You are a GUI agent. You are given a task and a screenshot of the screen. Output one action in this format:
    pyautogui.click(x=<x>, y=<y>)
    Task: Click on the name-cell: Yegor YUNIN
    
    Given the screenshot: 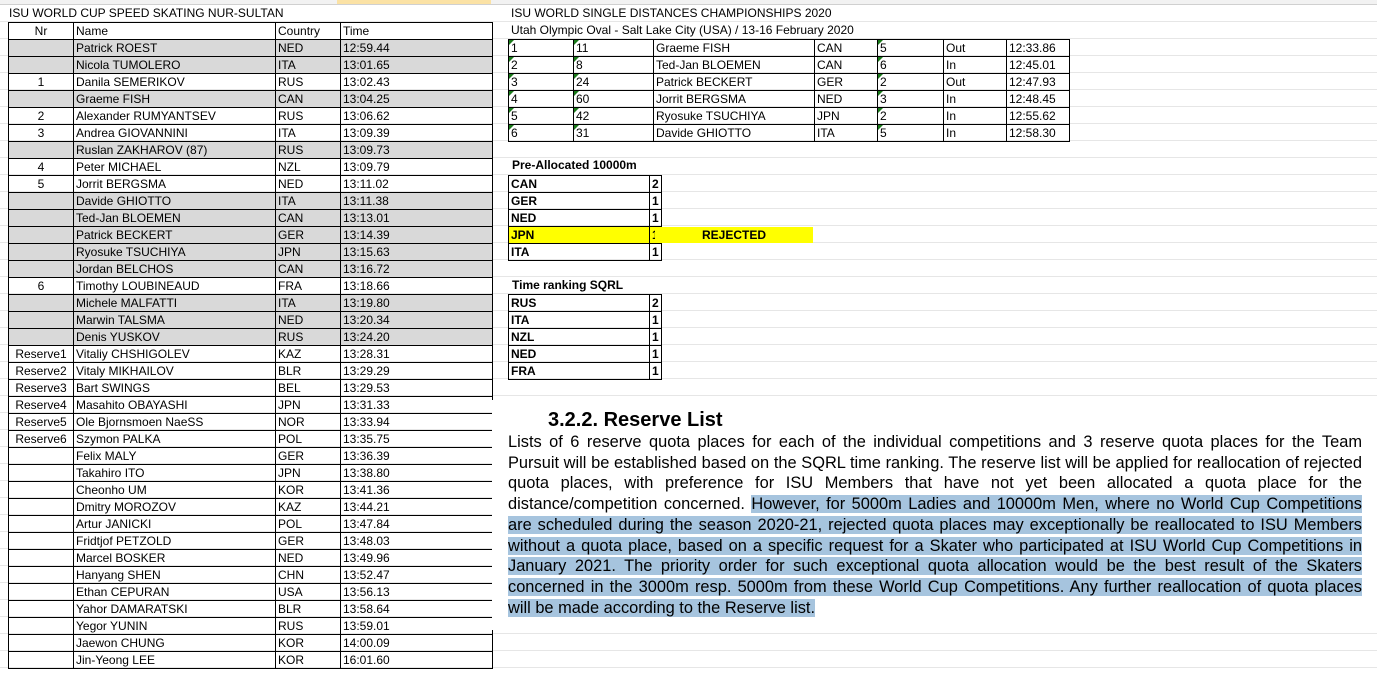 What is the action you would take?
    pyautogui.click(x=174, y=626)
    